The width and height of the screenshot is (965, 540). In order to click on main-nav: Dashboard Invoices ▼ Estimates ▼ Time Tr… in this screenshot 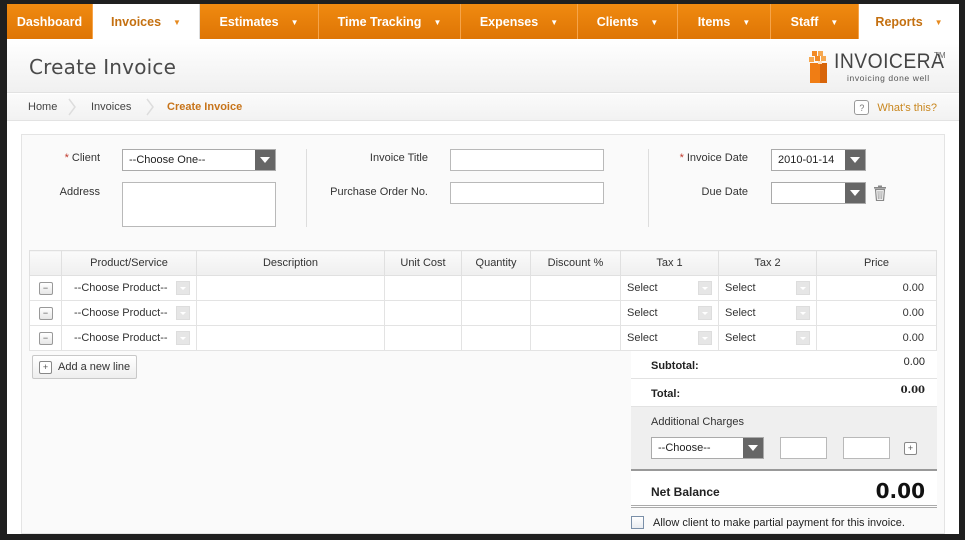, I will do `click(483, 21)`.